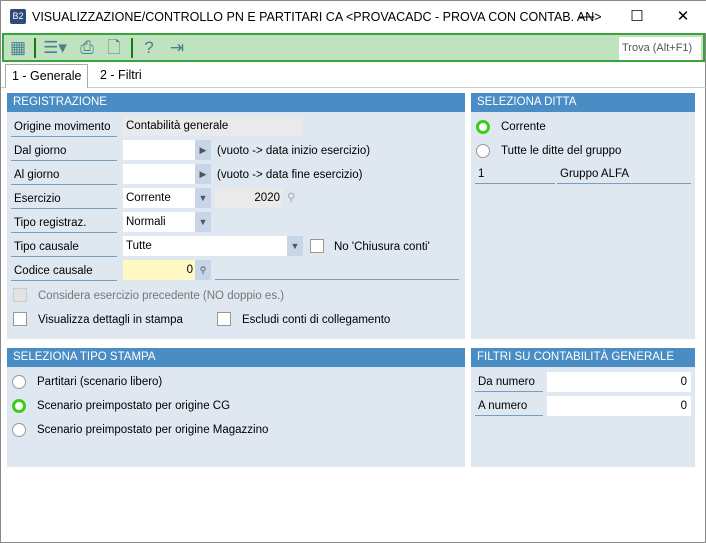 This screenshot has width=706, height=543. I want to click on escludi-label: Escludi conti di collegamento, so click(316, 320).